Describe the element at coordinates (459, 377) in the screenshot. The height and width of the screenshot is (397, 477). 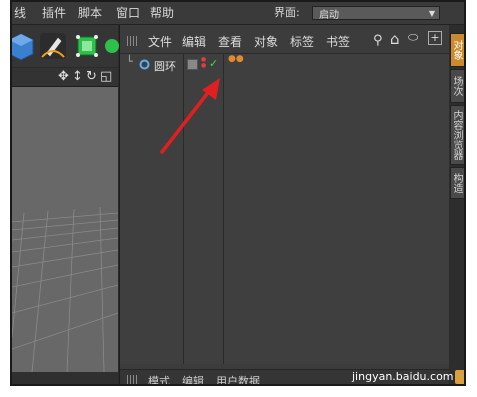
I see `baidu-logo-icon` at that location.